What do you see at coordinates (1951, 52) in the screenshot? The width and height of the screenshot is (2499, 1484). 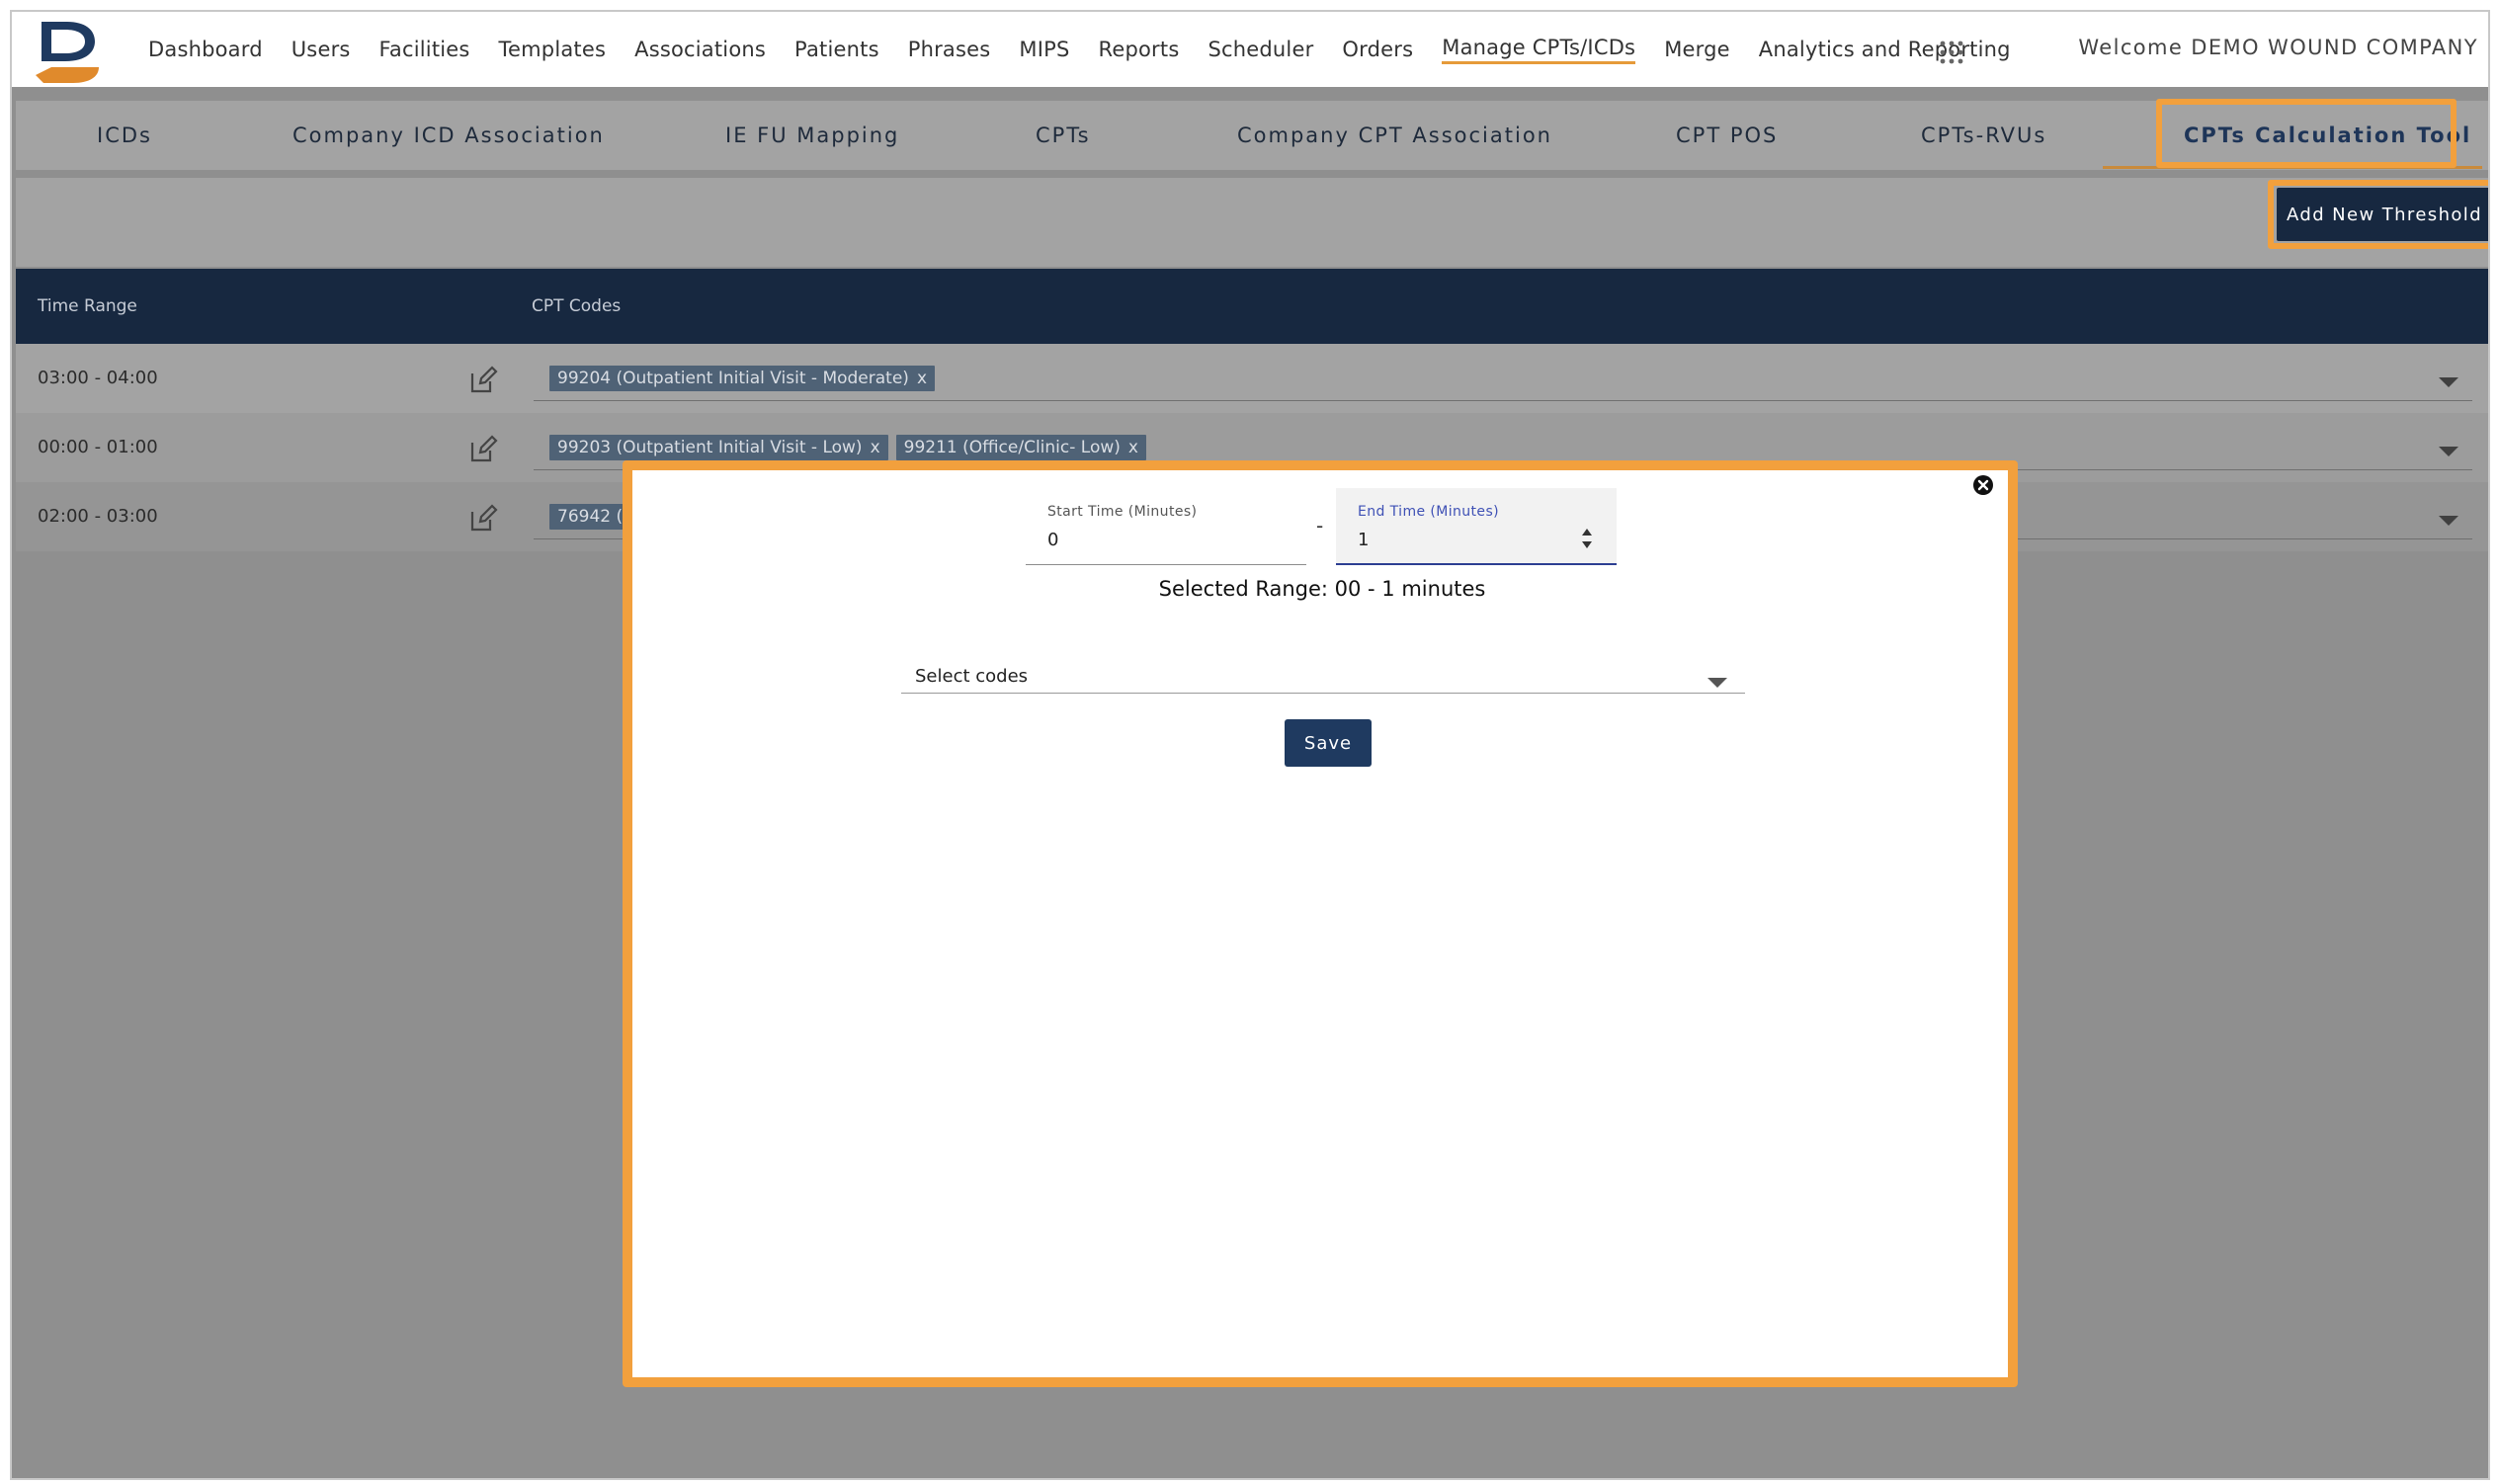 I see `apps-grid-icon` at bounding box center [1951, 52].